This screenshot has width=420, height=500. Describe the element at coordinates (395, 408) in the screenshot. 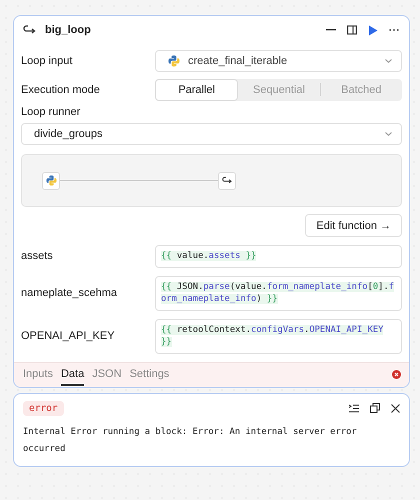

I see `close-icon` at that location.